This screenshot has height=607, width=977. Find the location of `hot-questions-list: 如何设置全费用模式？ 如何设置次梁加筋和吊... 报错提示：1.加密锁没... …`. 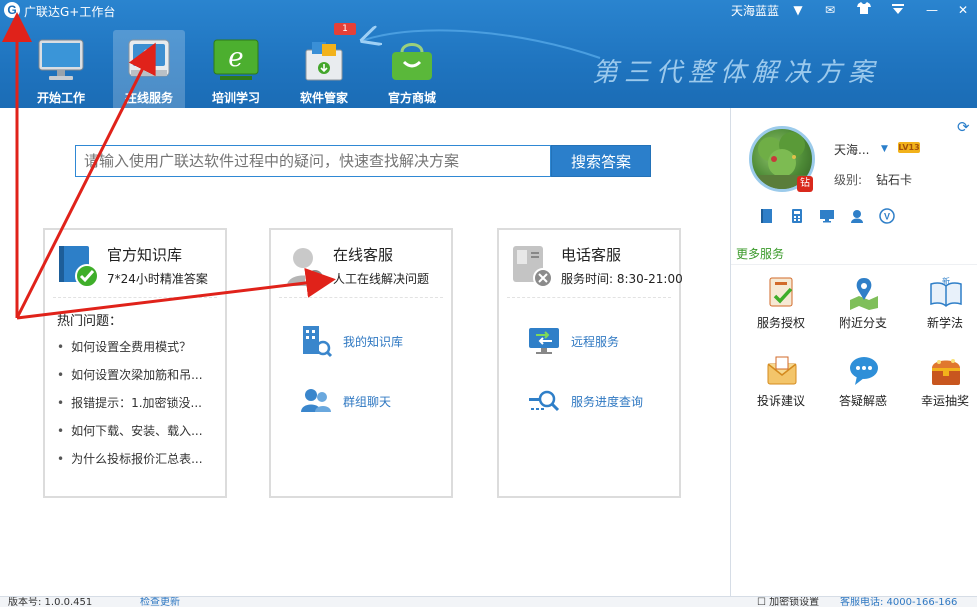

hot-questions-list: 如何设置全费用模式？ 如何设置次梁加筋和吊... 报错提示：1.加密锁没... … is located at coordinates (137, 408).